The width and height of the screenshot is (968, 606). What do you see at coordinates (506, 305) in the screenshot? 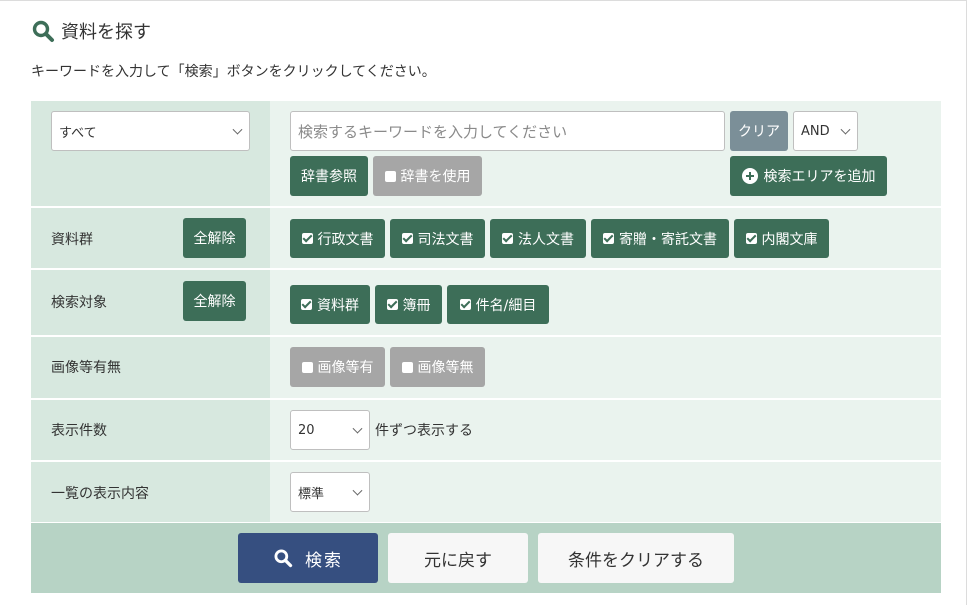
I see `target-option-label: 件名/細目` at bounding box center [506, 305].